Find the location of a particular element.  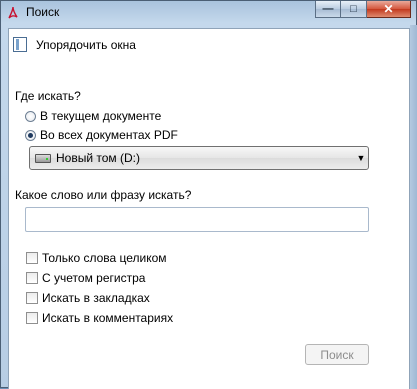

checkbox-search-comments: Искать в комментариях is located at coordinates (99, 318).